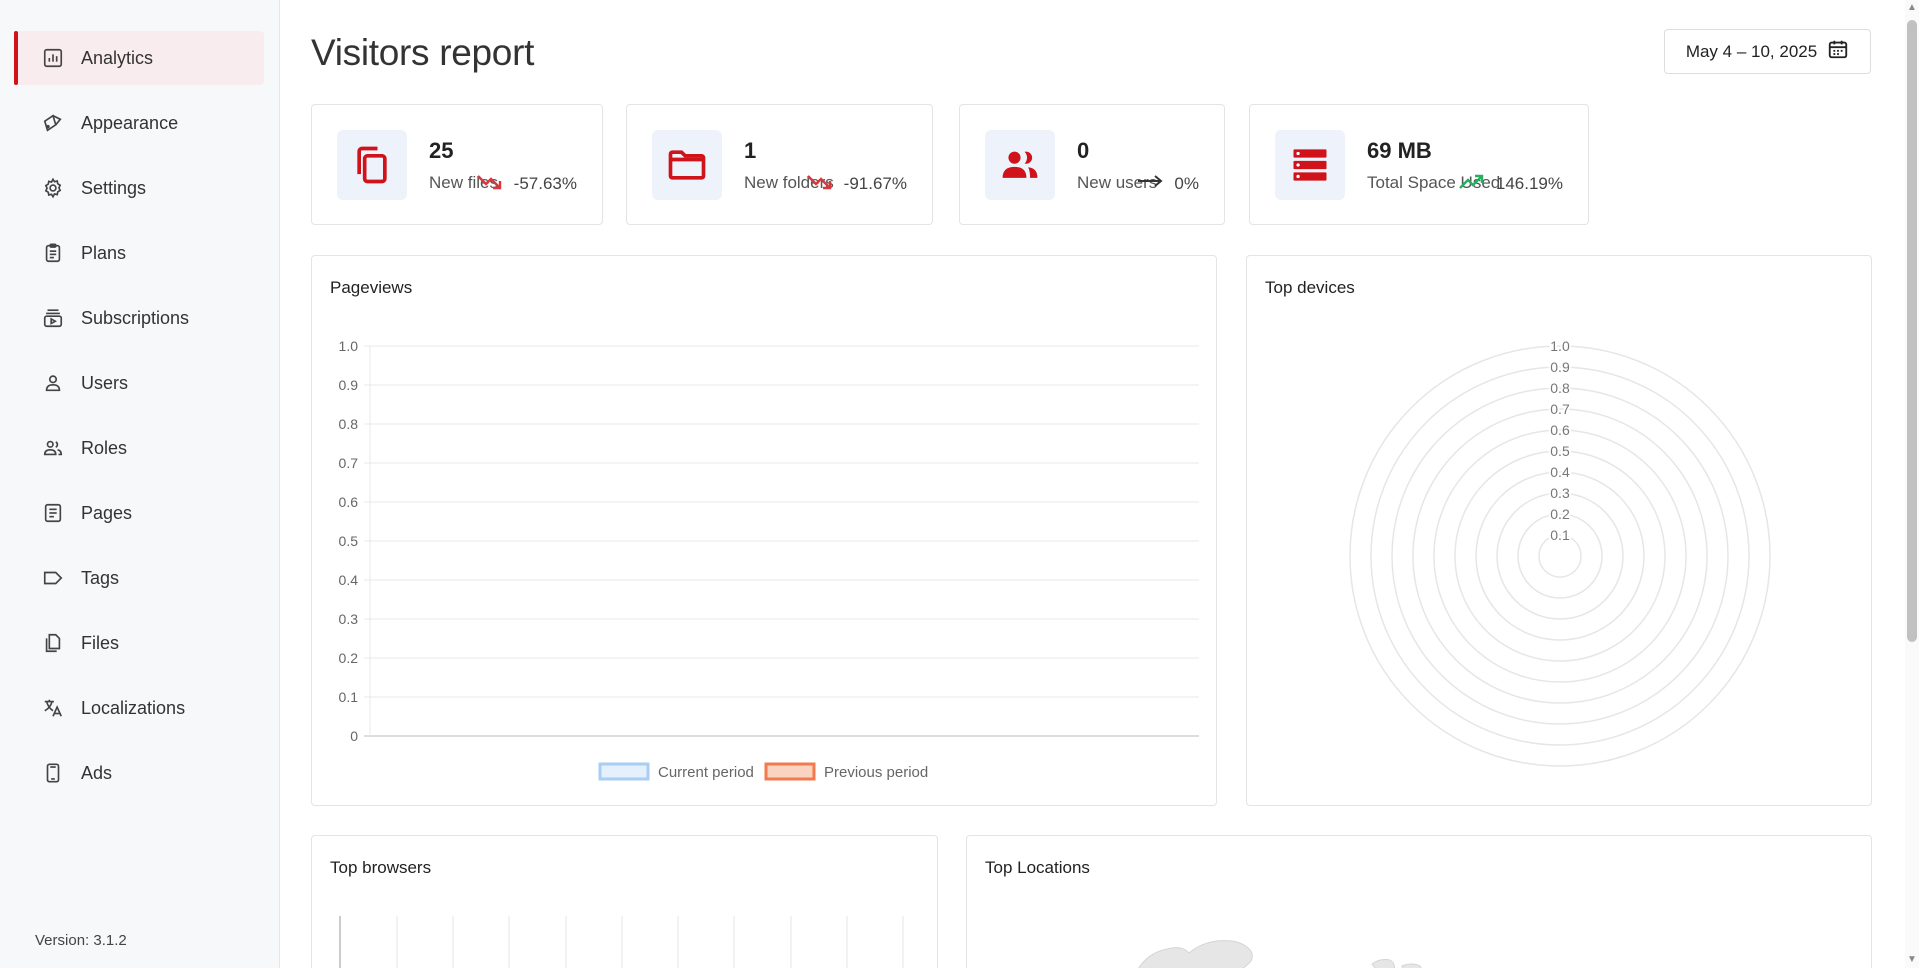 The width and height of the screenshot is (1919, 968). I want to click on r-tick-label: 0.2, so click(1560, 514).